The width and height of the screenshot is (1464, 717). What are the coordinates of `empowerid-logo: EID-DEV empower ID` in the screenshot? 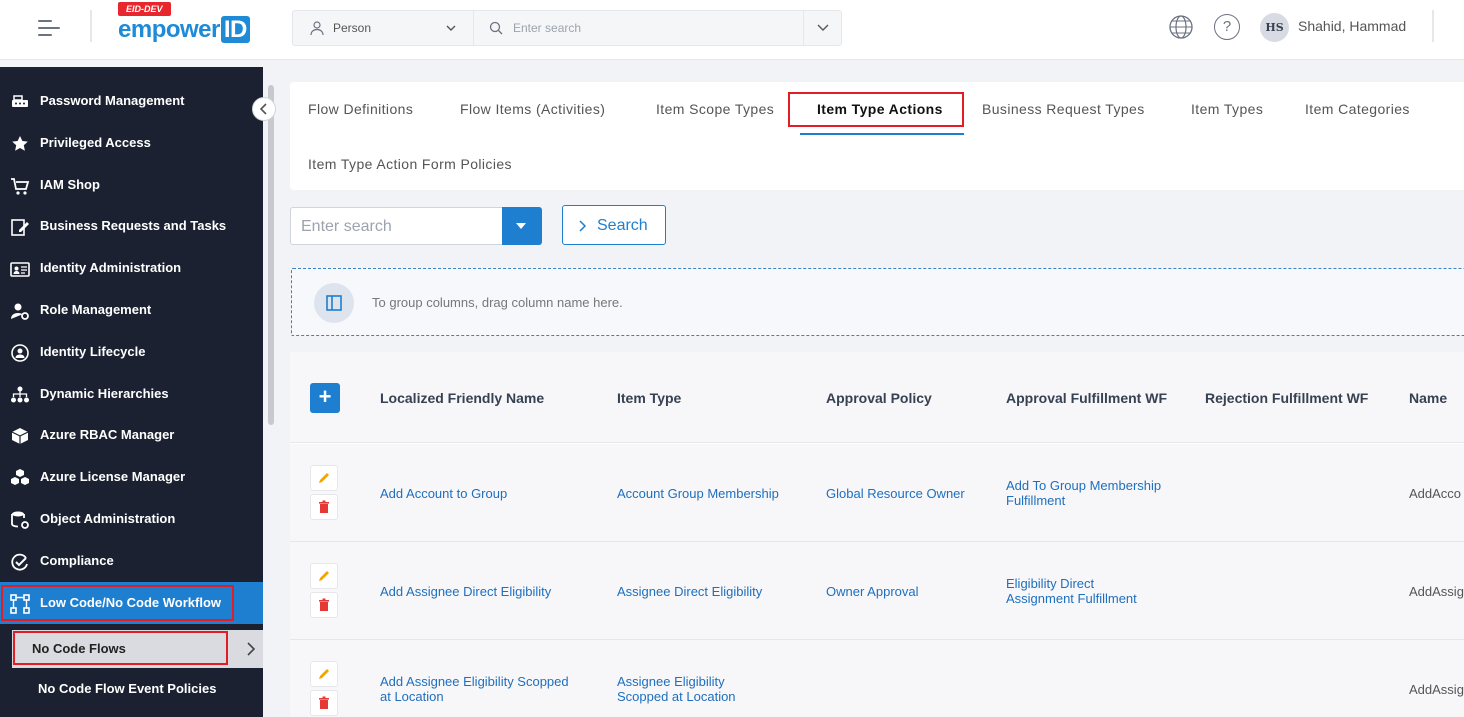 It's located at (188, 24).